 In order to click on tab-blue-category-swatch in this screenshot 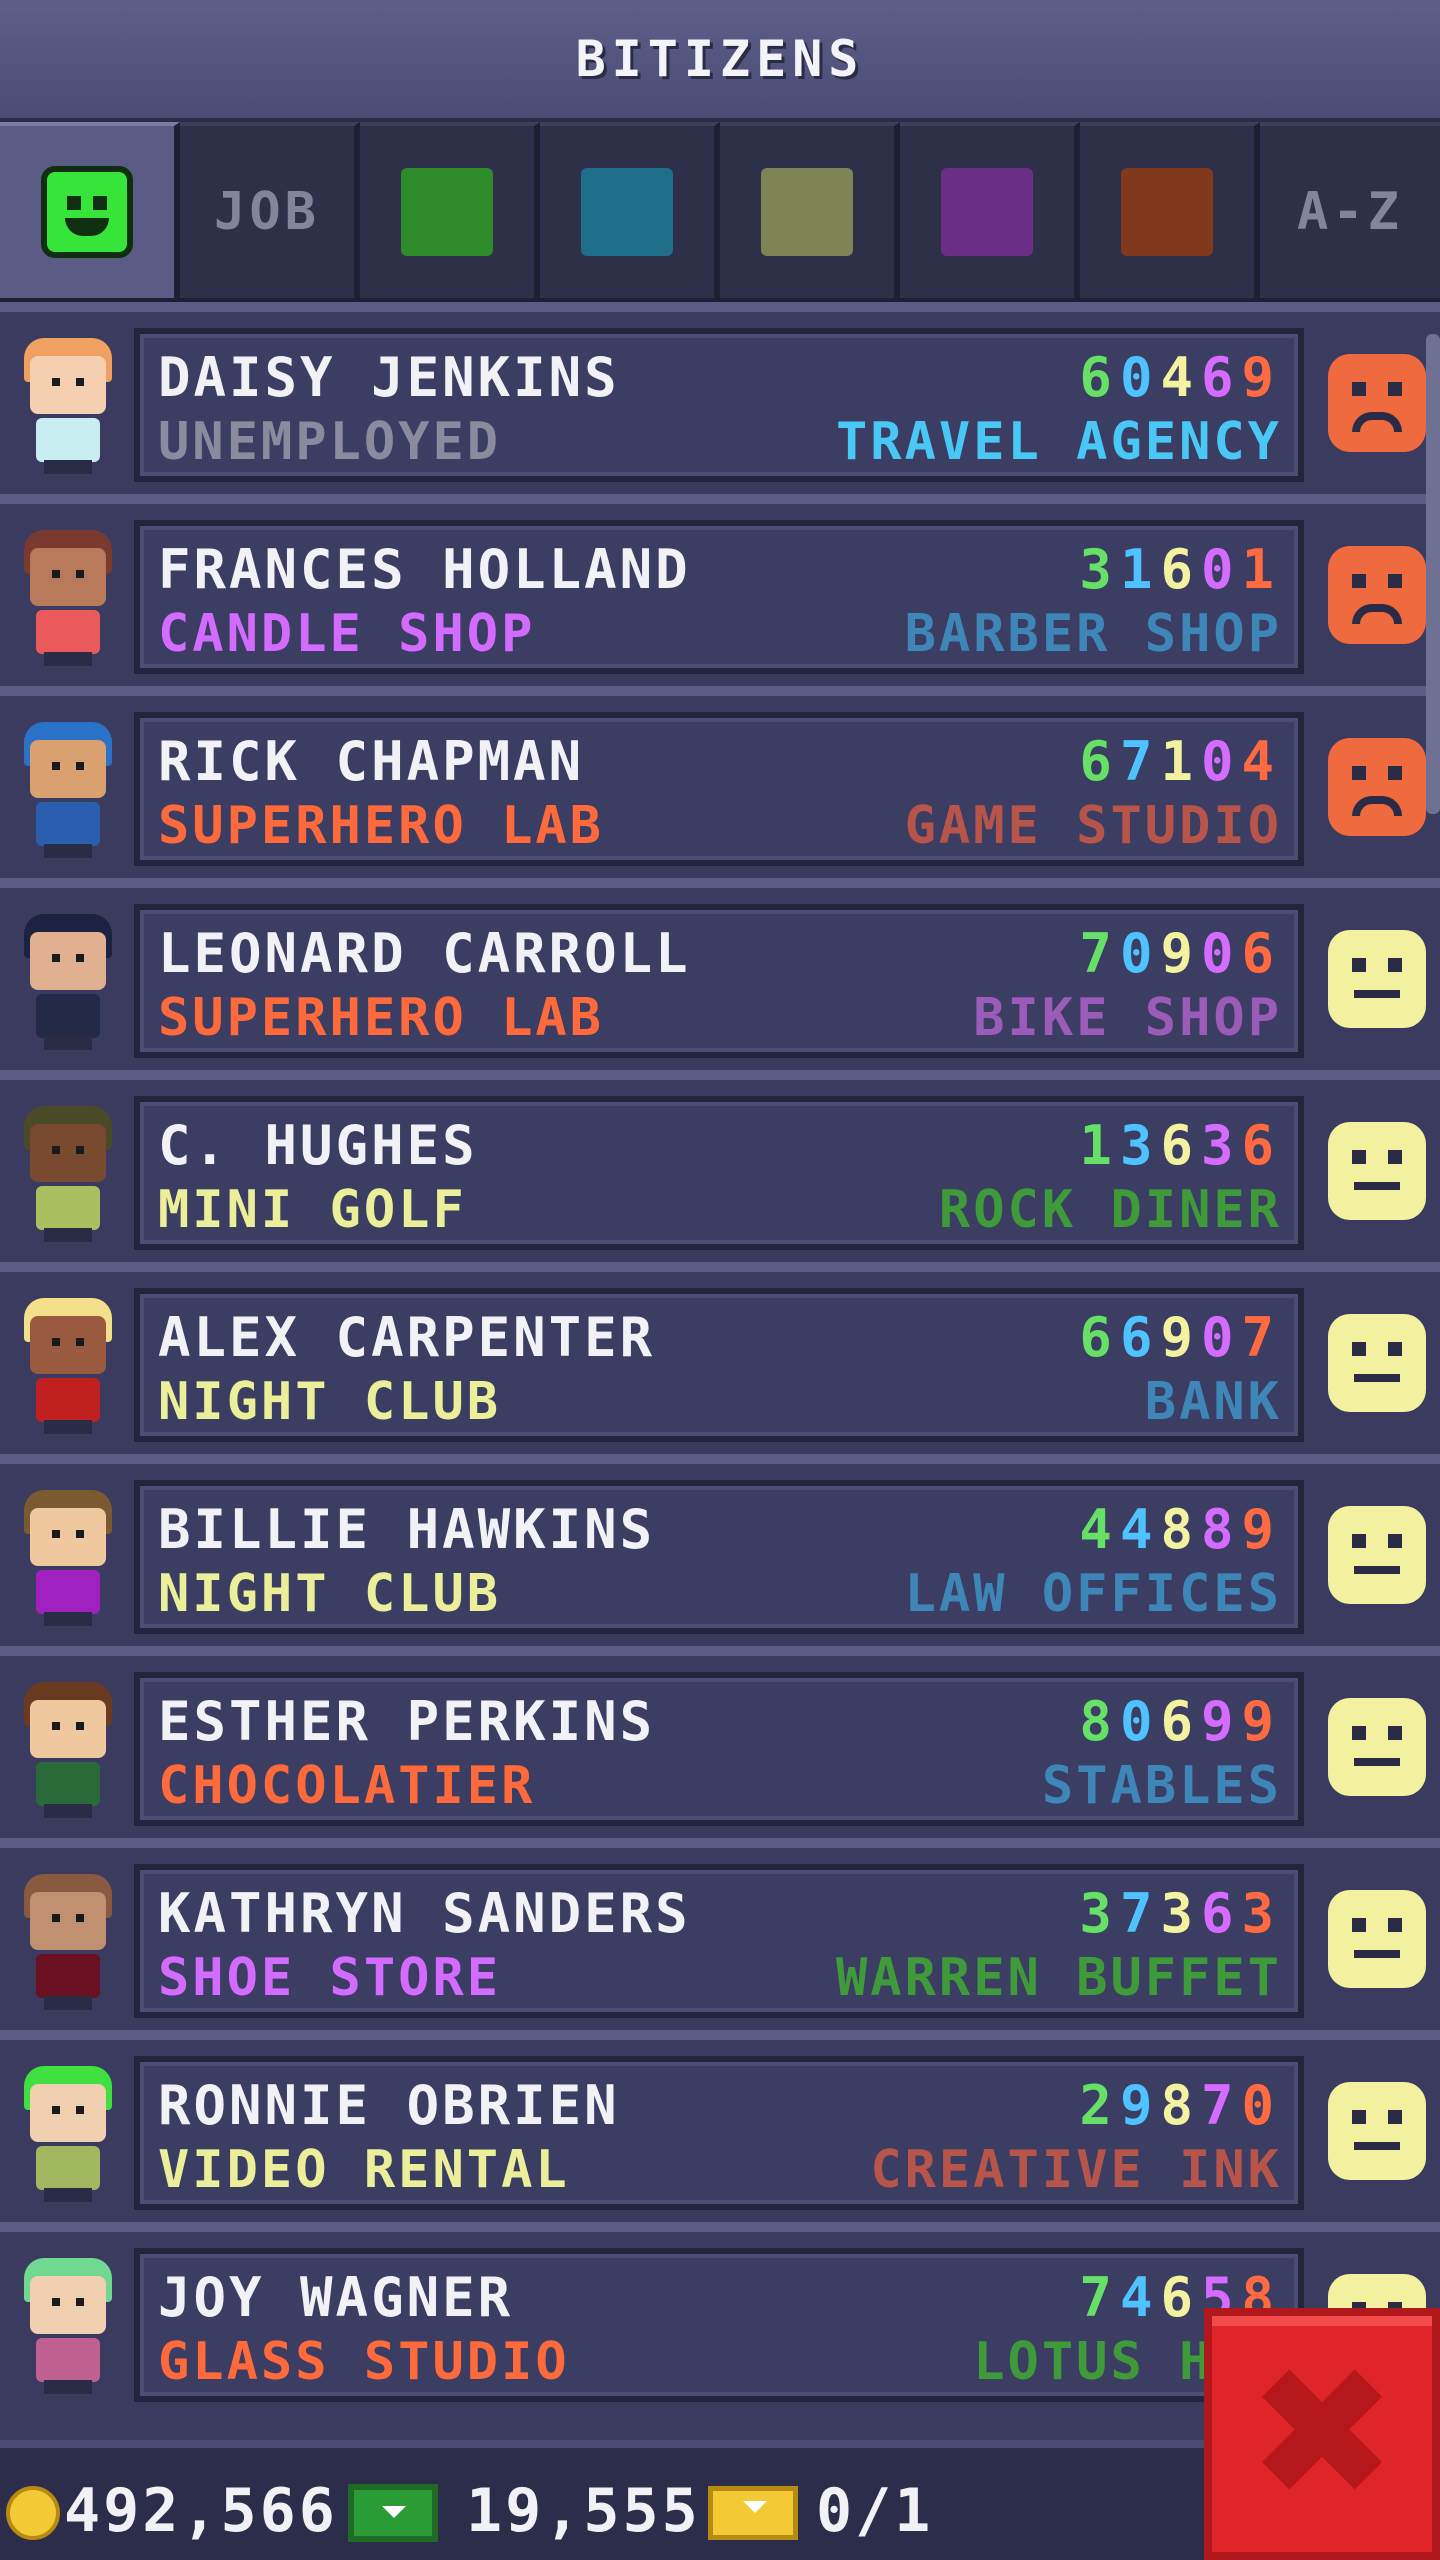, I will do `click(630, 210)`.